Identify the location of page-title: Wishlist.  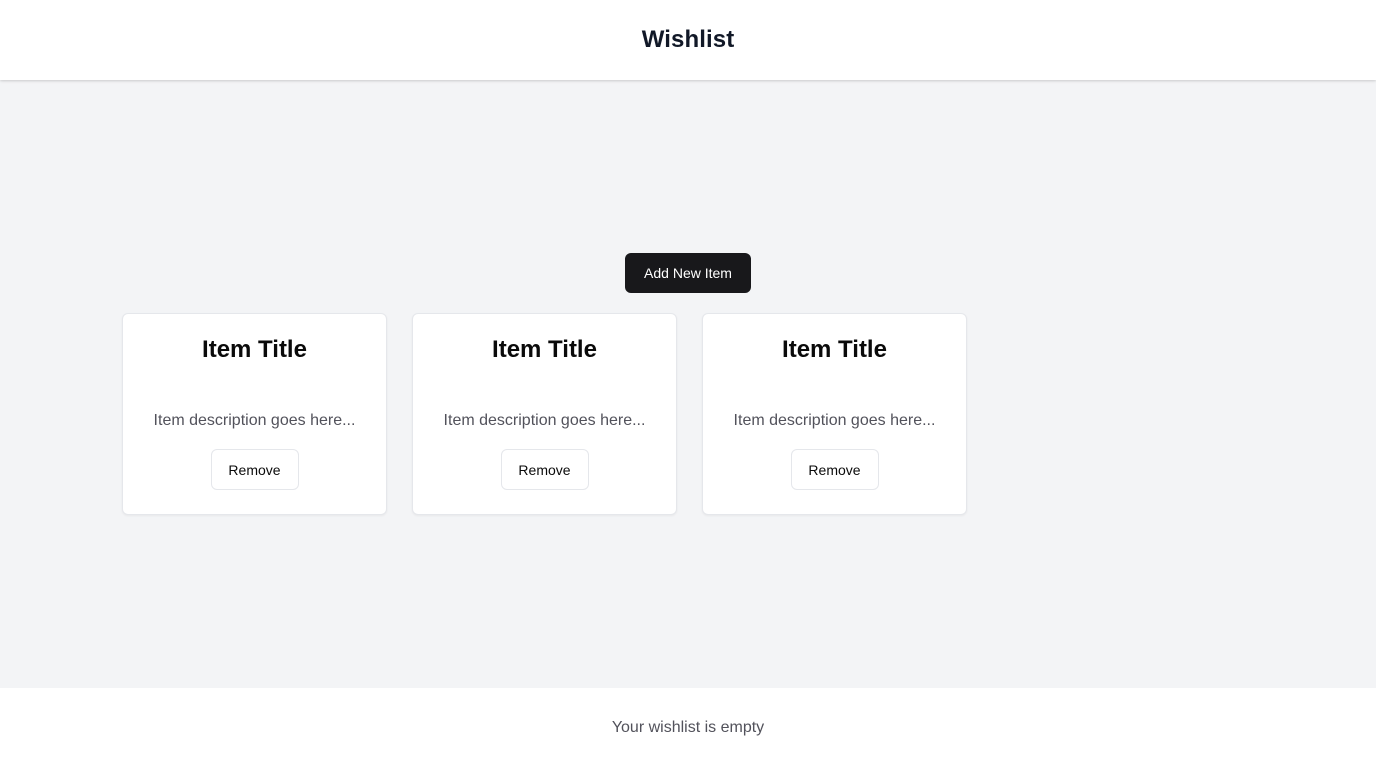
(688, 39).